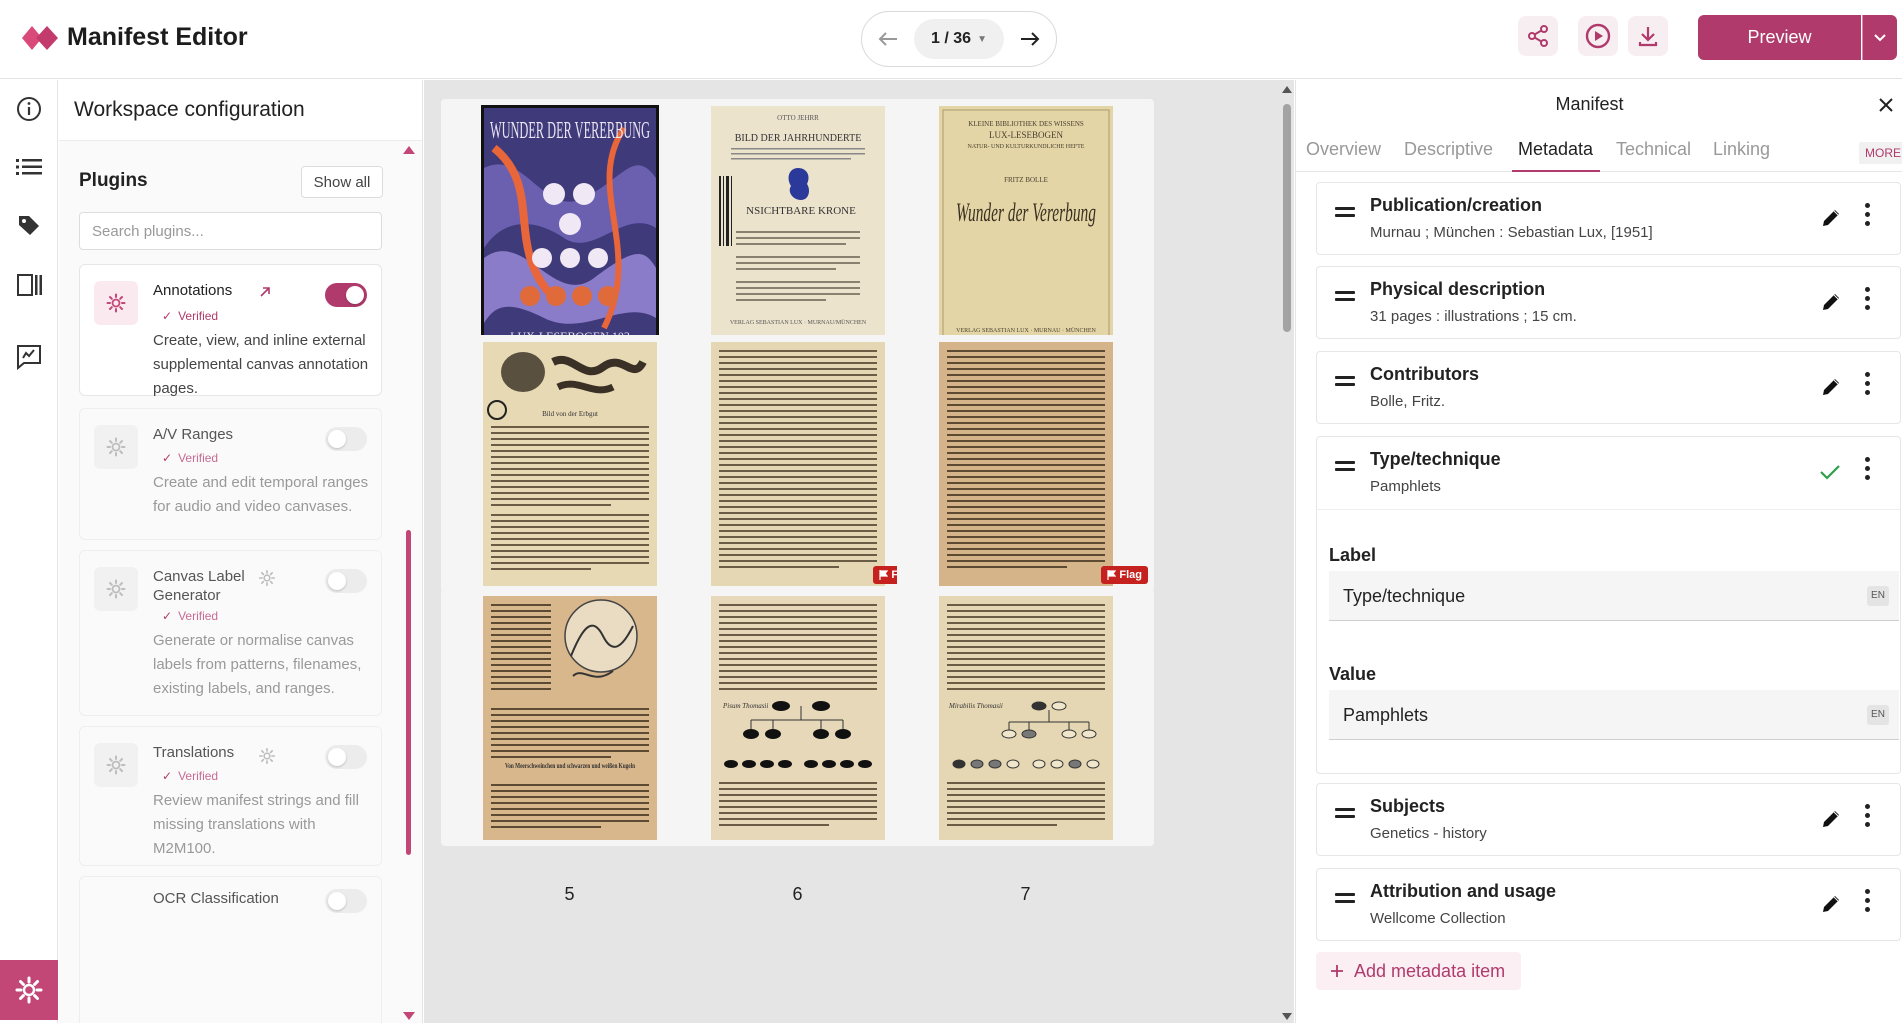 The image size is (1902, 1023). I want to click on open-external-icon, so click(265, 292).